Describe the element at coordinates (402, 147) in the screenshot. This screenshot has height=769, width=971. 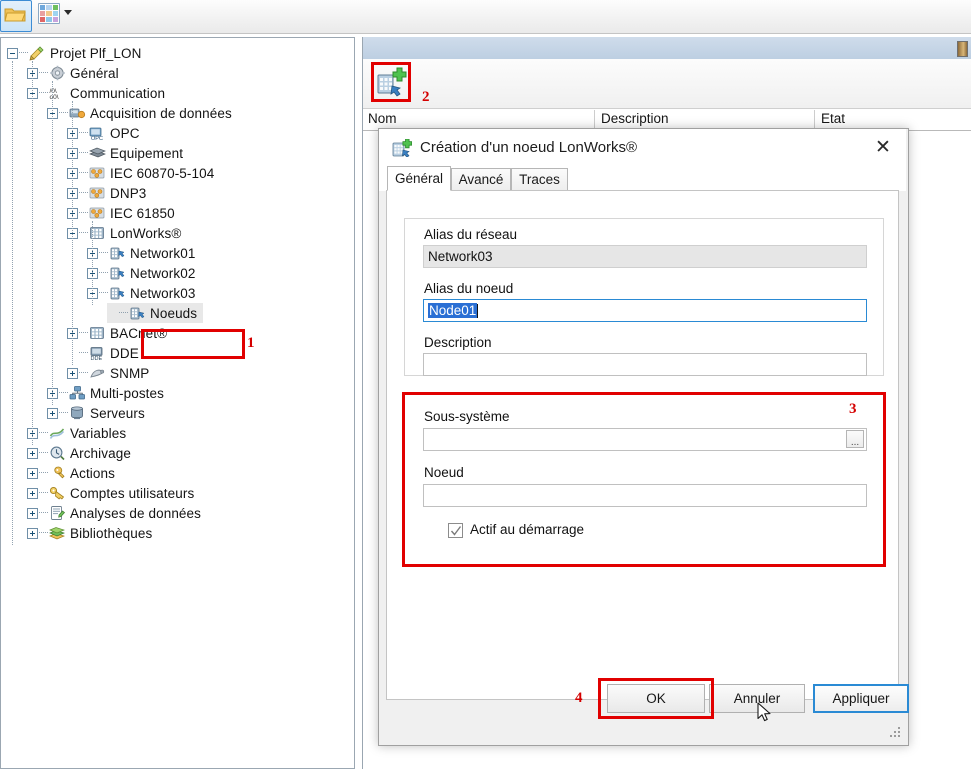
I see `add-node-icon` at that location.